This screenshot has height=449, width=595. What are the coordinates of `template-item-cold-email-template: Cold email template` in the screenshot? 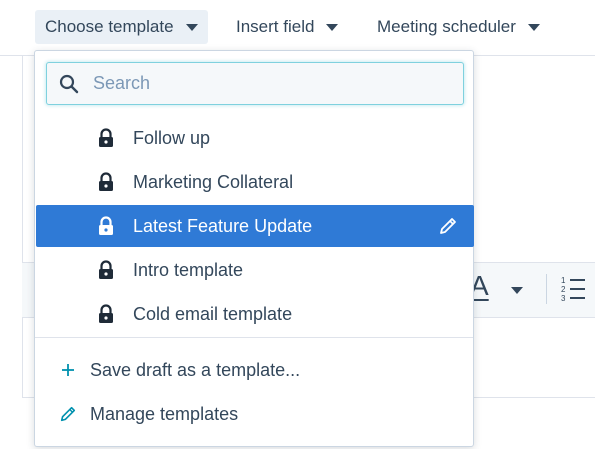 It's located at (255, 314).